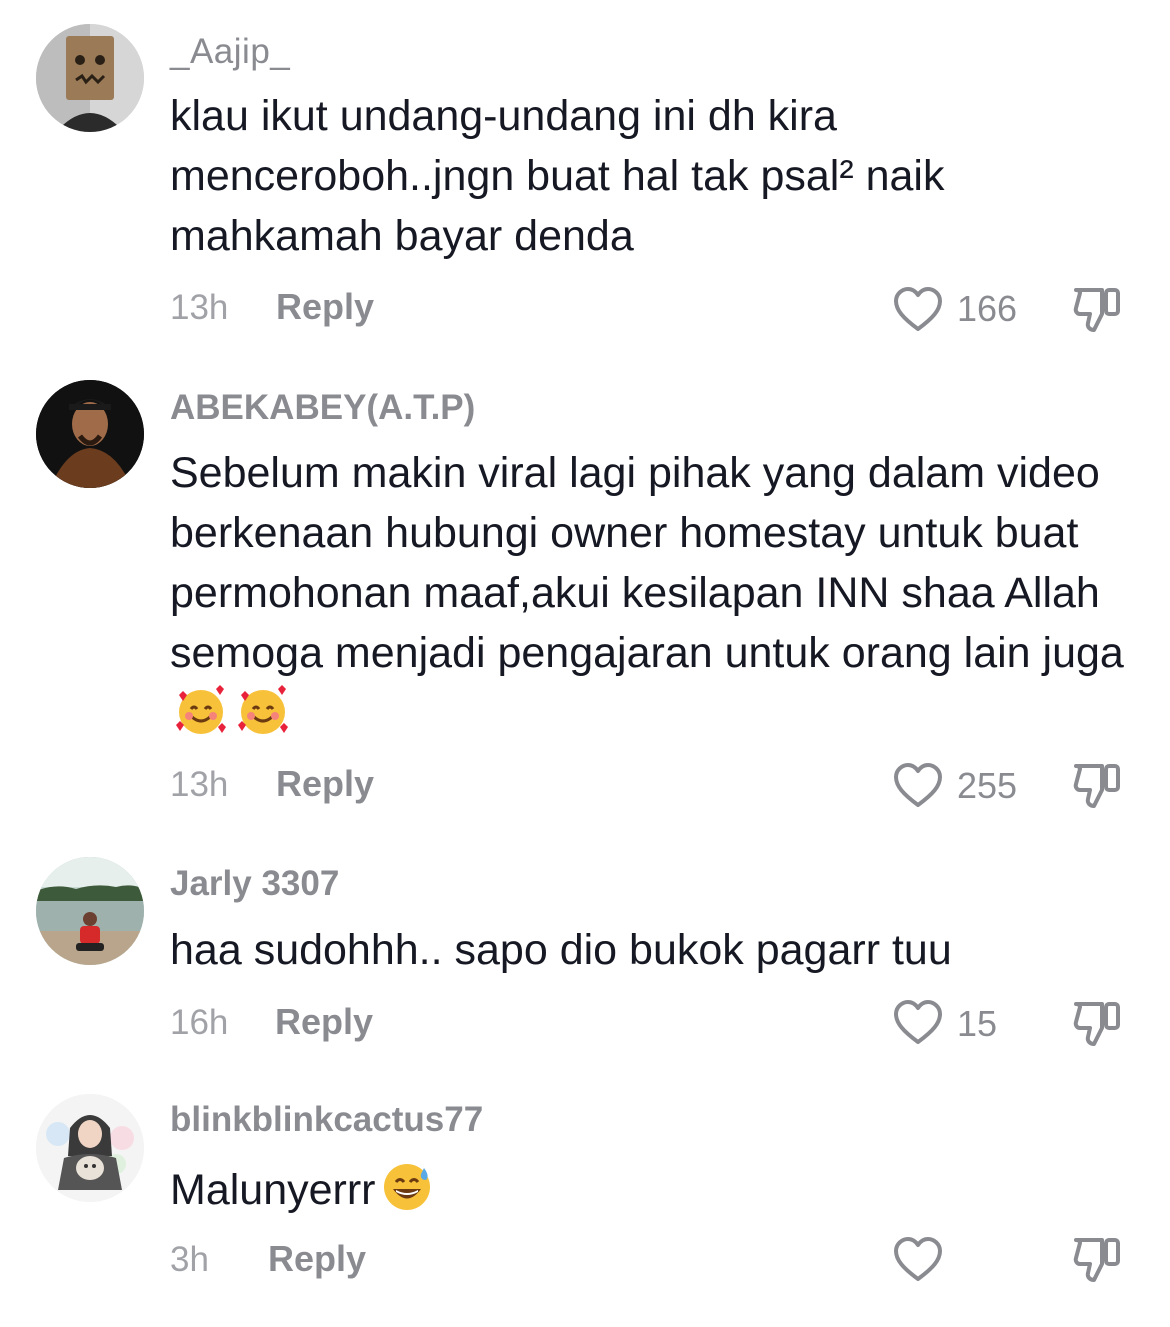  Describe the element at coordinates (322, 408) in the screenshot. I see `username: ABEKABEY(A.T.P)` at that location.